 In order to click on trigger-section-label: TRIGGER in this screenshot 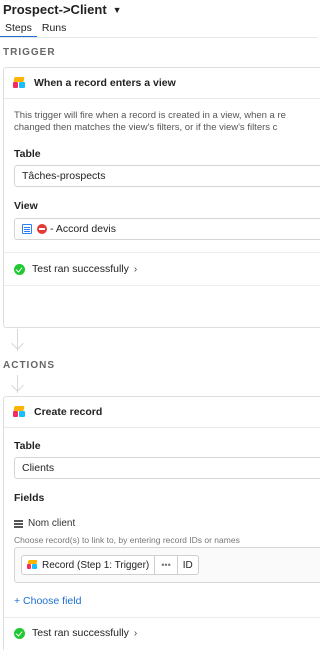, I will do `click(29, 52)`.